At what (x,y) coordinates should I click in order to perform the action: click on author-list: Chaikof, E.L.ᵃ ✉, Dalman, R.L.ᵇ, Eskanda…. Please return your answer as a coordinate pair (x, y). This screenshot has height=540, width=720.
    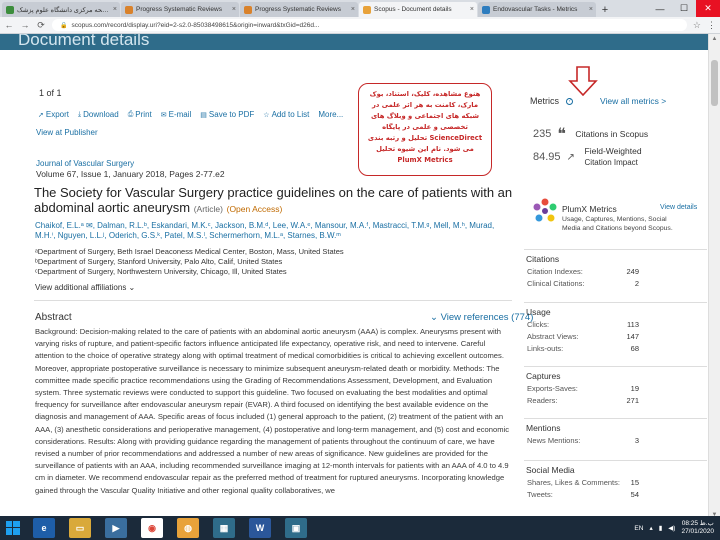
    Looking at the image, I should click on (272, 231).